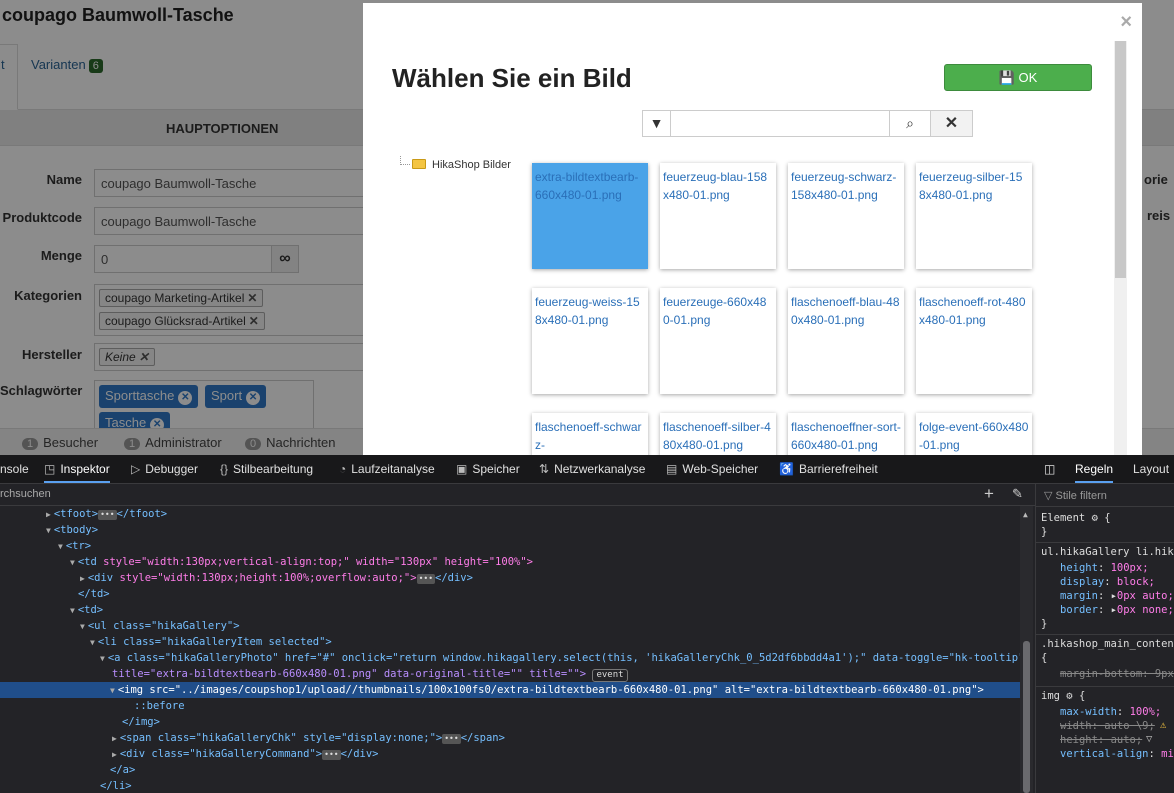  I want to click on rule-declaration-overridden: margin-bottom: 9px;, so click(1117, 674).